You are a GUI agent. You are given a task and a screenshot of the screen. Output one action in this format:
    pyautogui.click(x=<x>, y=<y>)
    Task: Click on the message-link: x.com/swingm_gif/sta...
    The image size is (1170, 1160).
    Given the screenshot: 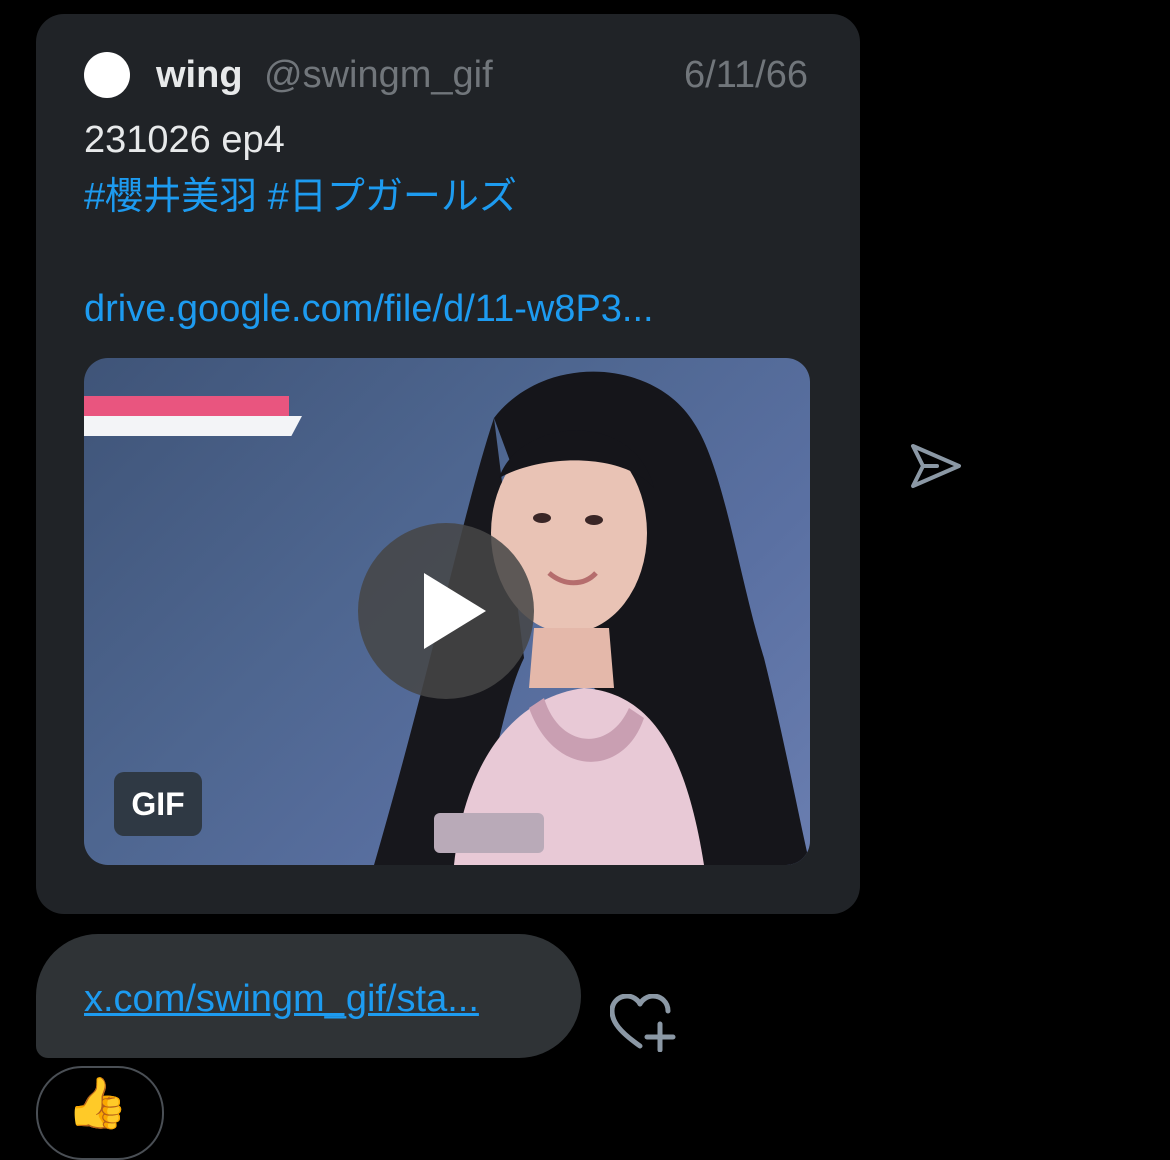 What is the action you would take?
    pyautogui.click(x=281, y=999)
    